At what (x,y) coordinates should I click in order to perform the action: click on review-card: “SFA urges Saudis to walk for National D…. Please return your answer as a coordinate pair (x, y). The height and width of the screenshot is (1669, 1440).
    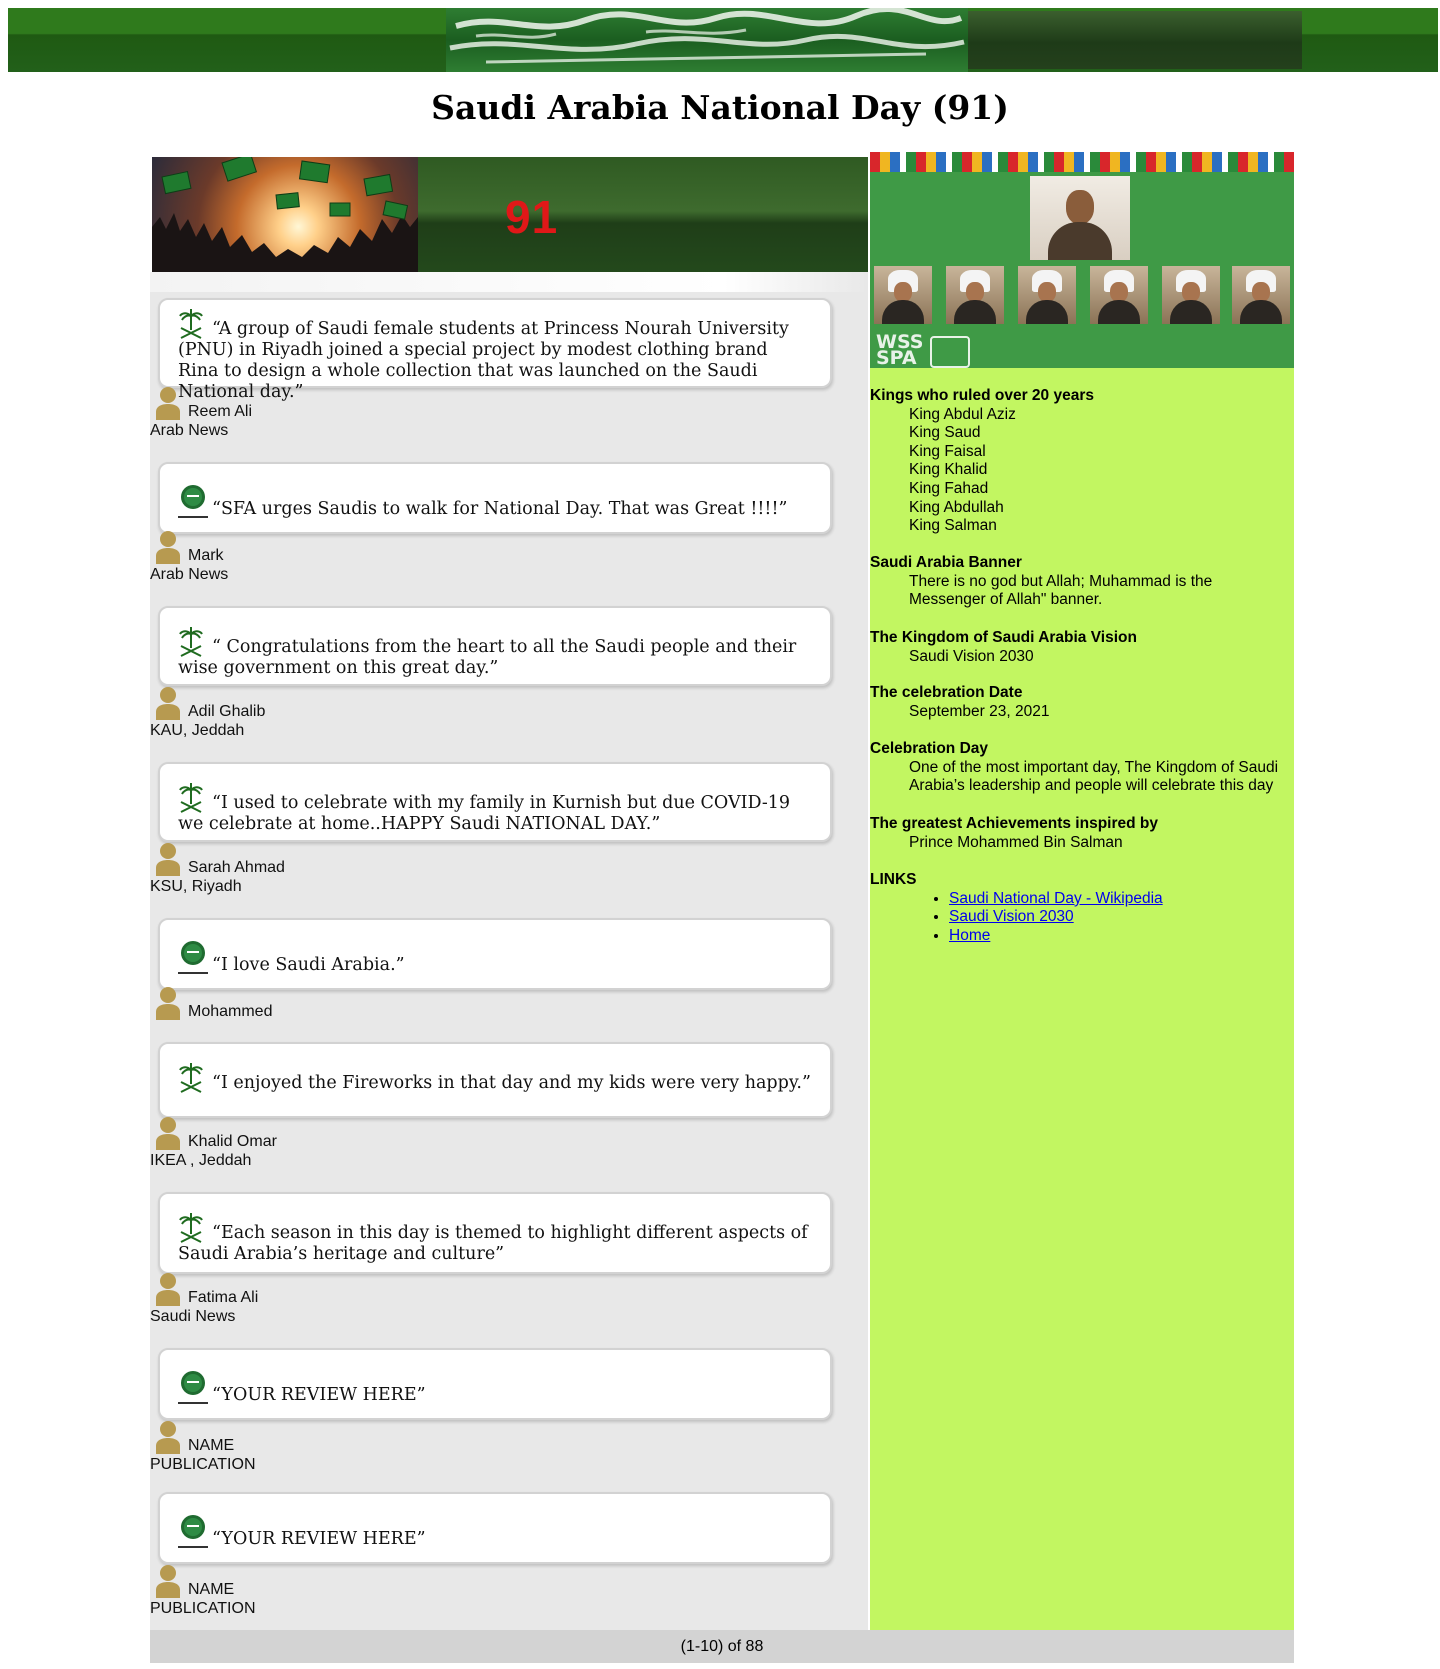
    Looking at the image, I should click on (495, 498).